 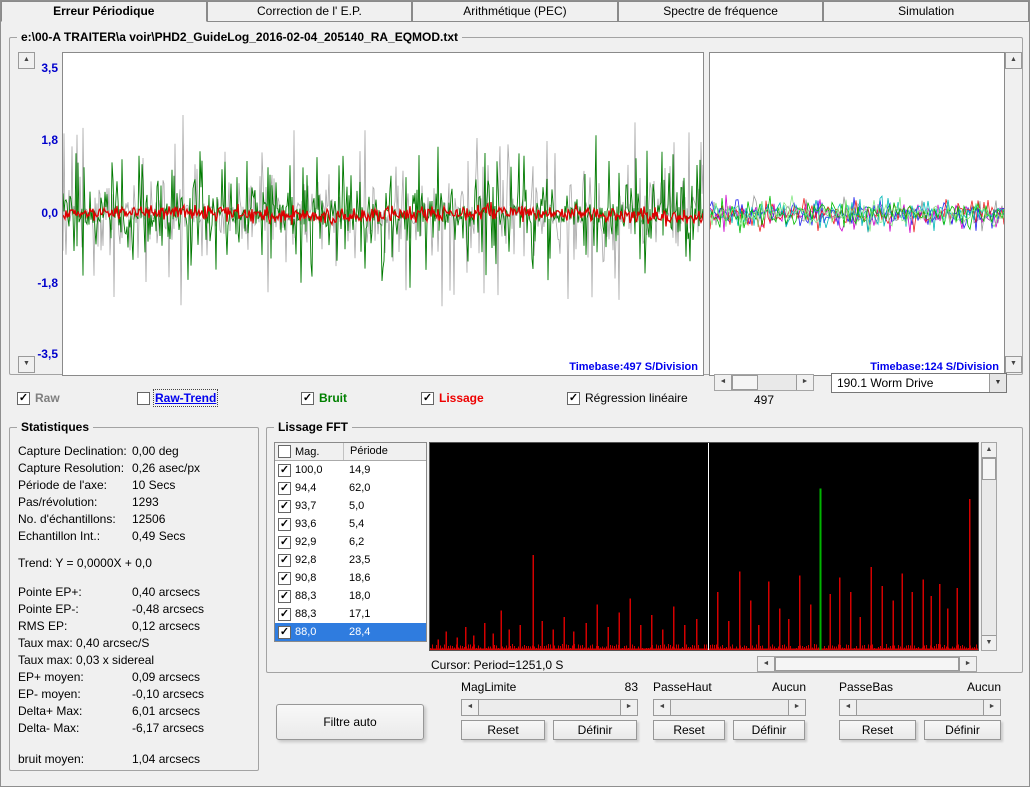 I want to click on fft-table-row: ✓ 92,9 6,2, so click(x=350, y=542).